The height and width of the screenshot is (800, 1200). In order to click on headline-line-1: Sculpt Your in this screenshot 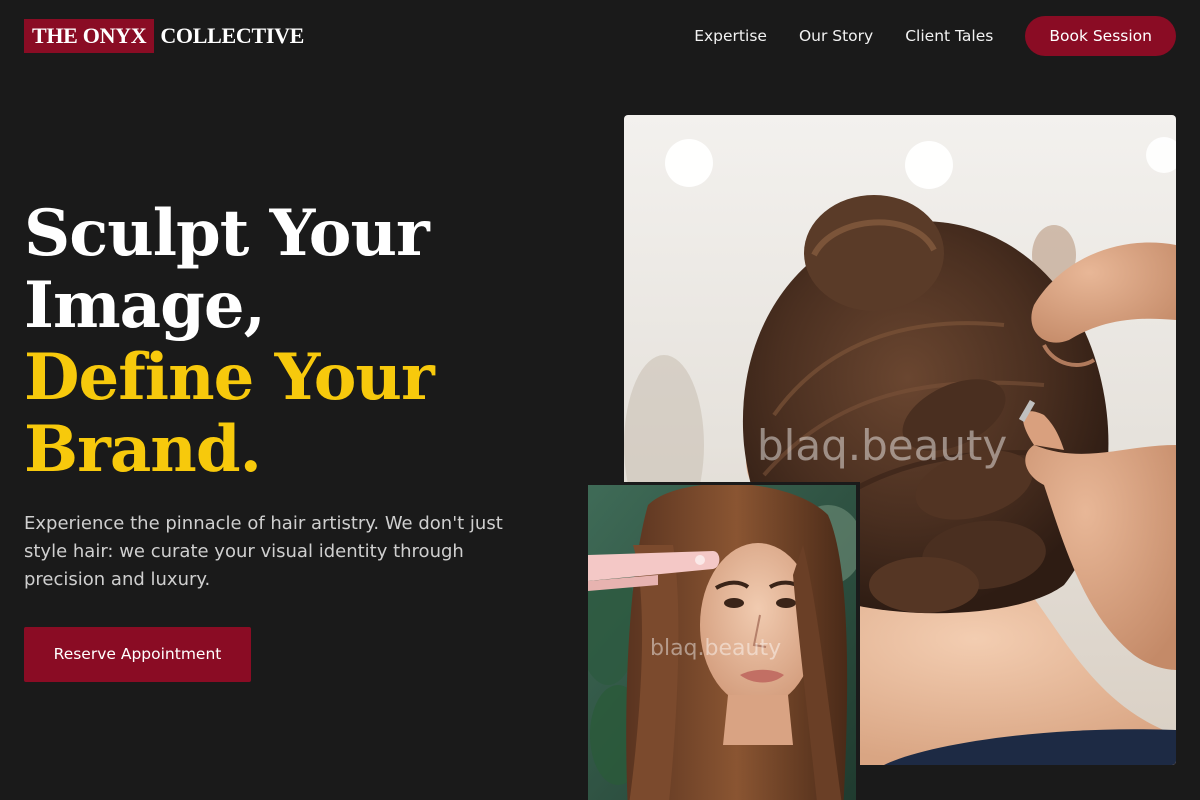, I will do `click(227, 233)`.